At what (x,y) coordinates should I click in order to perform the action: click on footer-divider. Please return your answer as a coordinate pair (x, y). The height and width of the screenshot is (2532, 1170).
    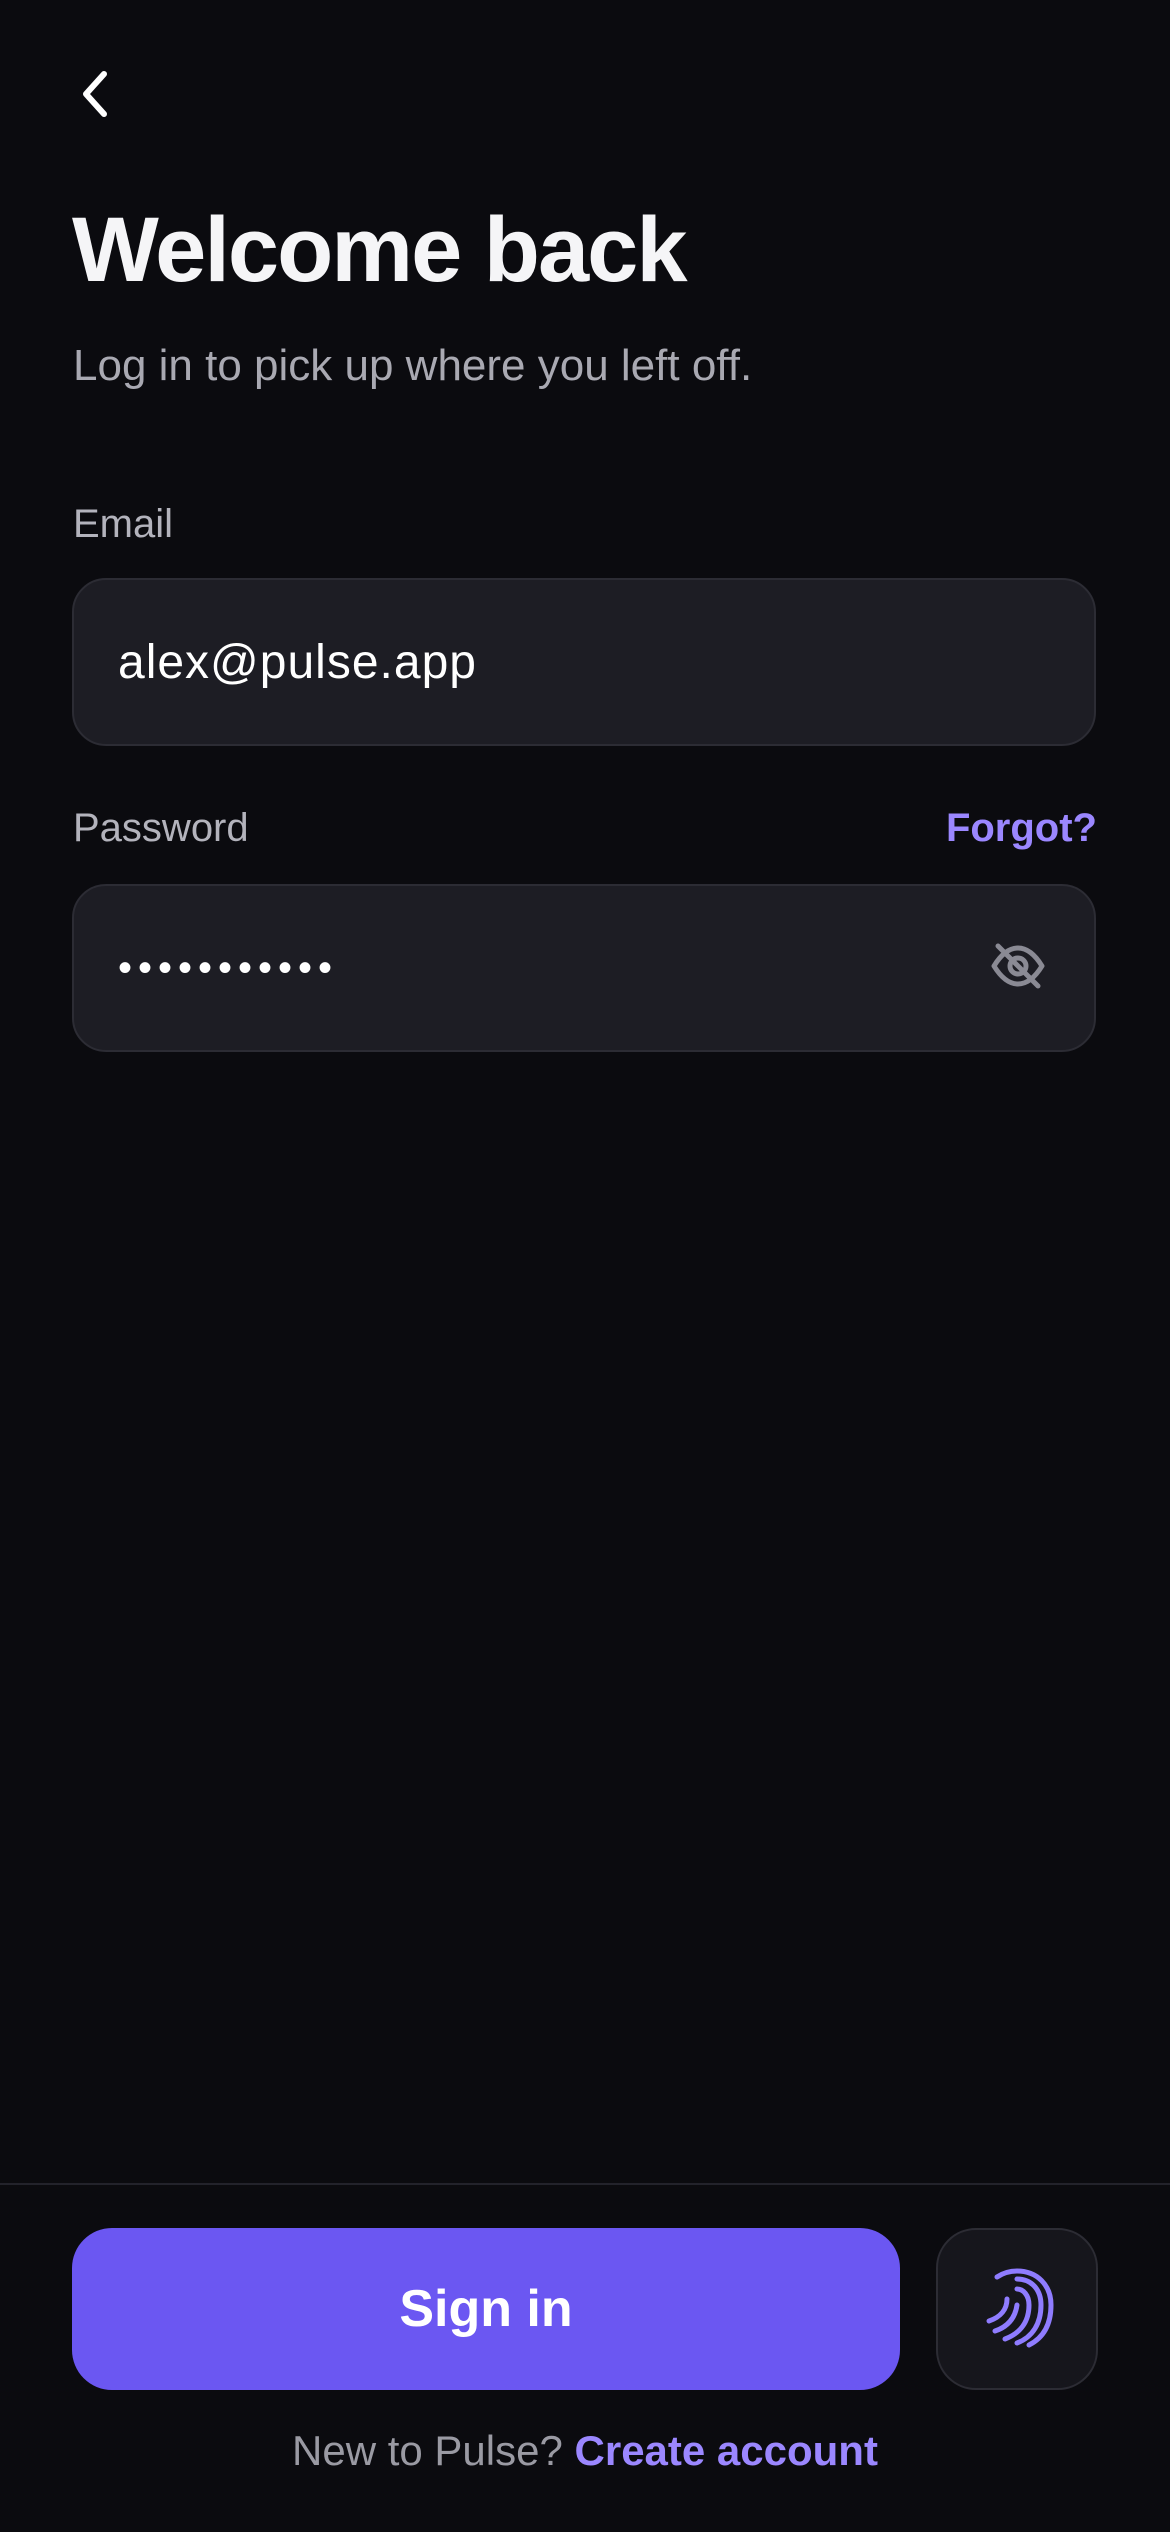
    Looking at the image, I should click on (585, 2184).